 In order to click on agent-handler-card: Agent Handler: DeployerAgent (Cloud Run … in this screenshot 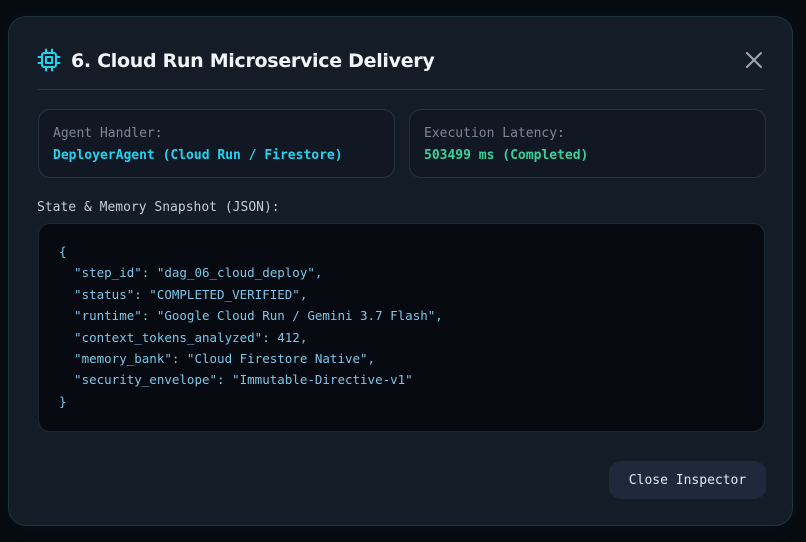, I will do `click(216, 143)`.